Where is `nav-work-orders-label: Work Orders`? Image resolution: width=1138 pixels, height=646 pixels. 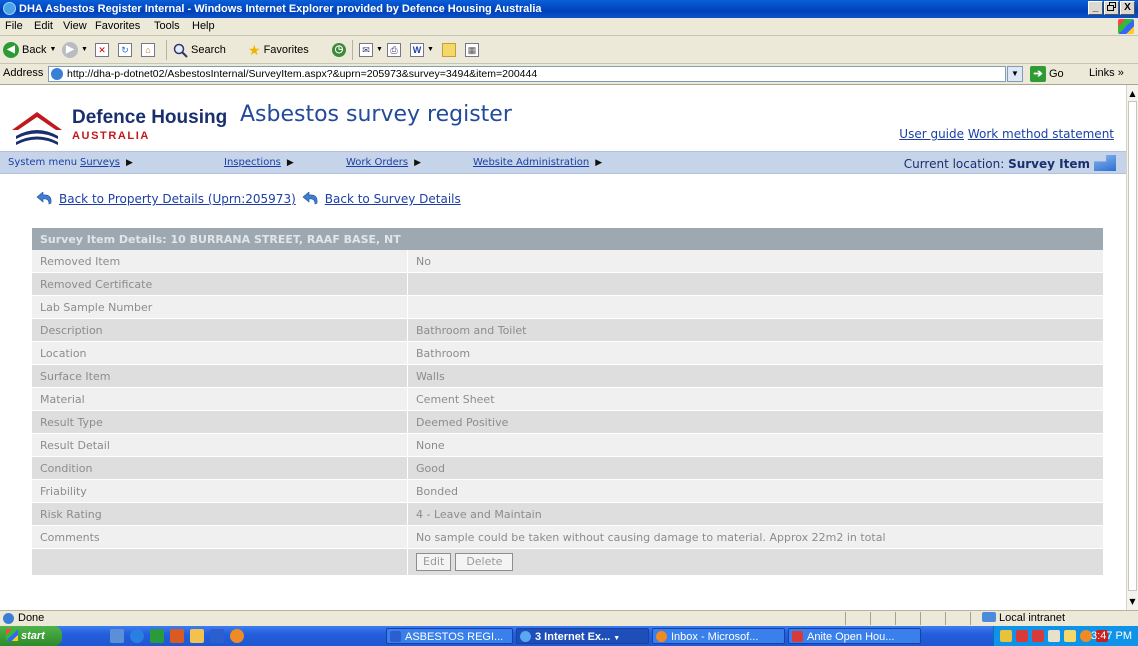
nav-work-orders-label: Work Orders is located at coordinates (377, 162).